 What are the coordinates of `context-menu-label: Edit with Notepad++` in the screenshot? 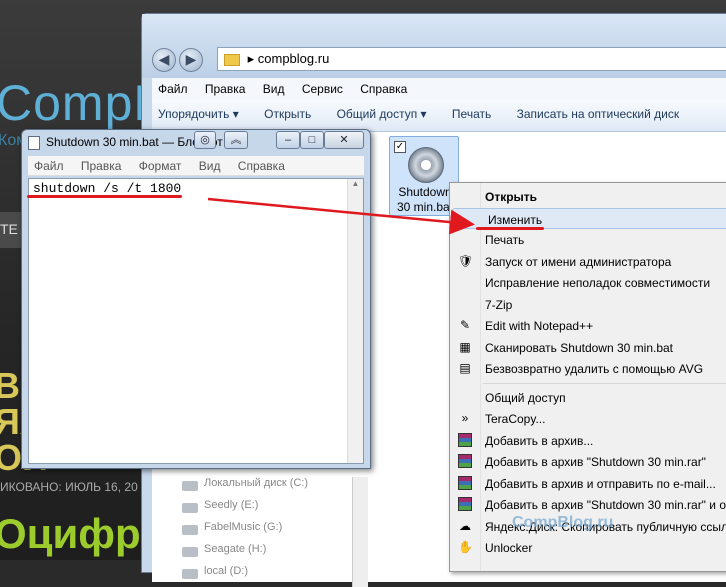 It's located at (539, 326).